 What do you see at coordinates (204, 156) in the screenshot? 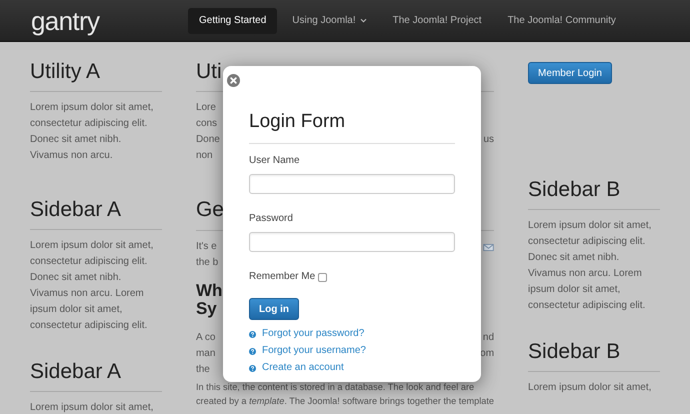
I see `text-fragment: non` at bounding box center [204, 156].